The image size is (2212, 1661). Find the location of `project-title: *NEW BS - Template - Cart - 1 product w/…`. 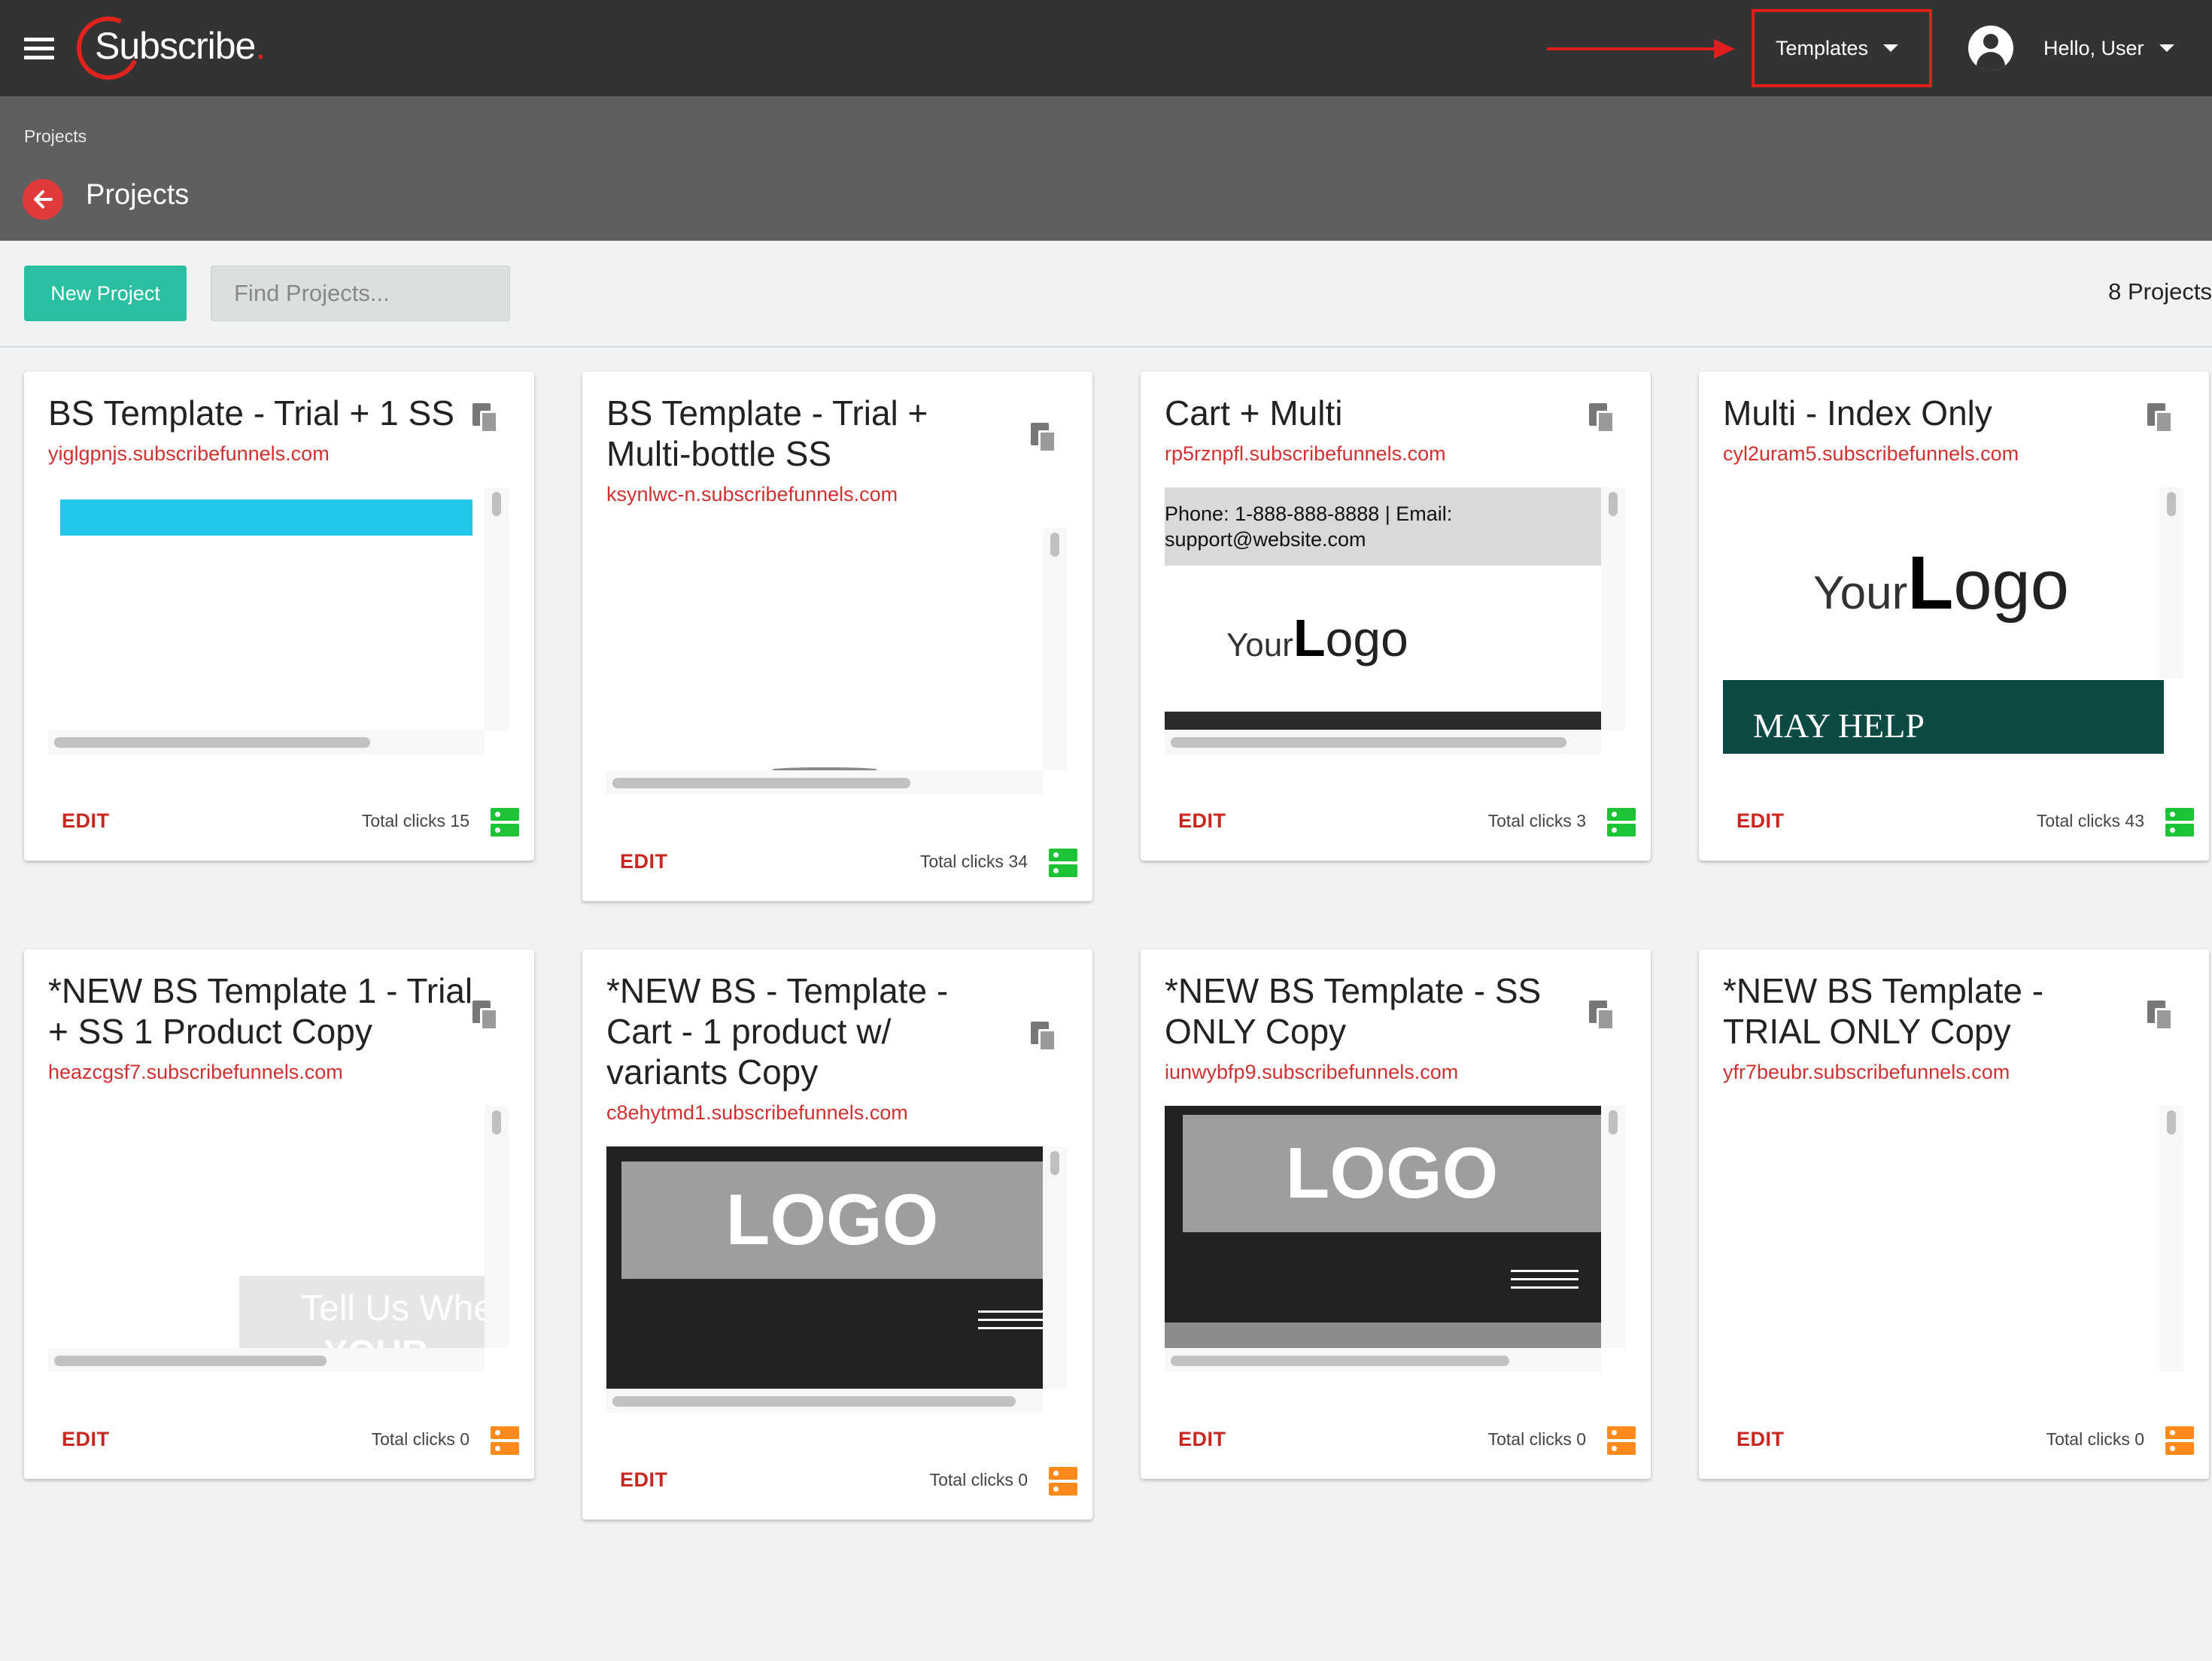

project-title: *NEW BS - Template - Cart - 1 product w/… is located at coordinates (802, 1031).